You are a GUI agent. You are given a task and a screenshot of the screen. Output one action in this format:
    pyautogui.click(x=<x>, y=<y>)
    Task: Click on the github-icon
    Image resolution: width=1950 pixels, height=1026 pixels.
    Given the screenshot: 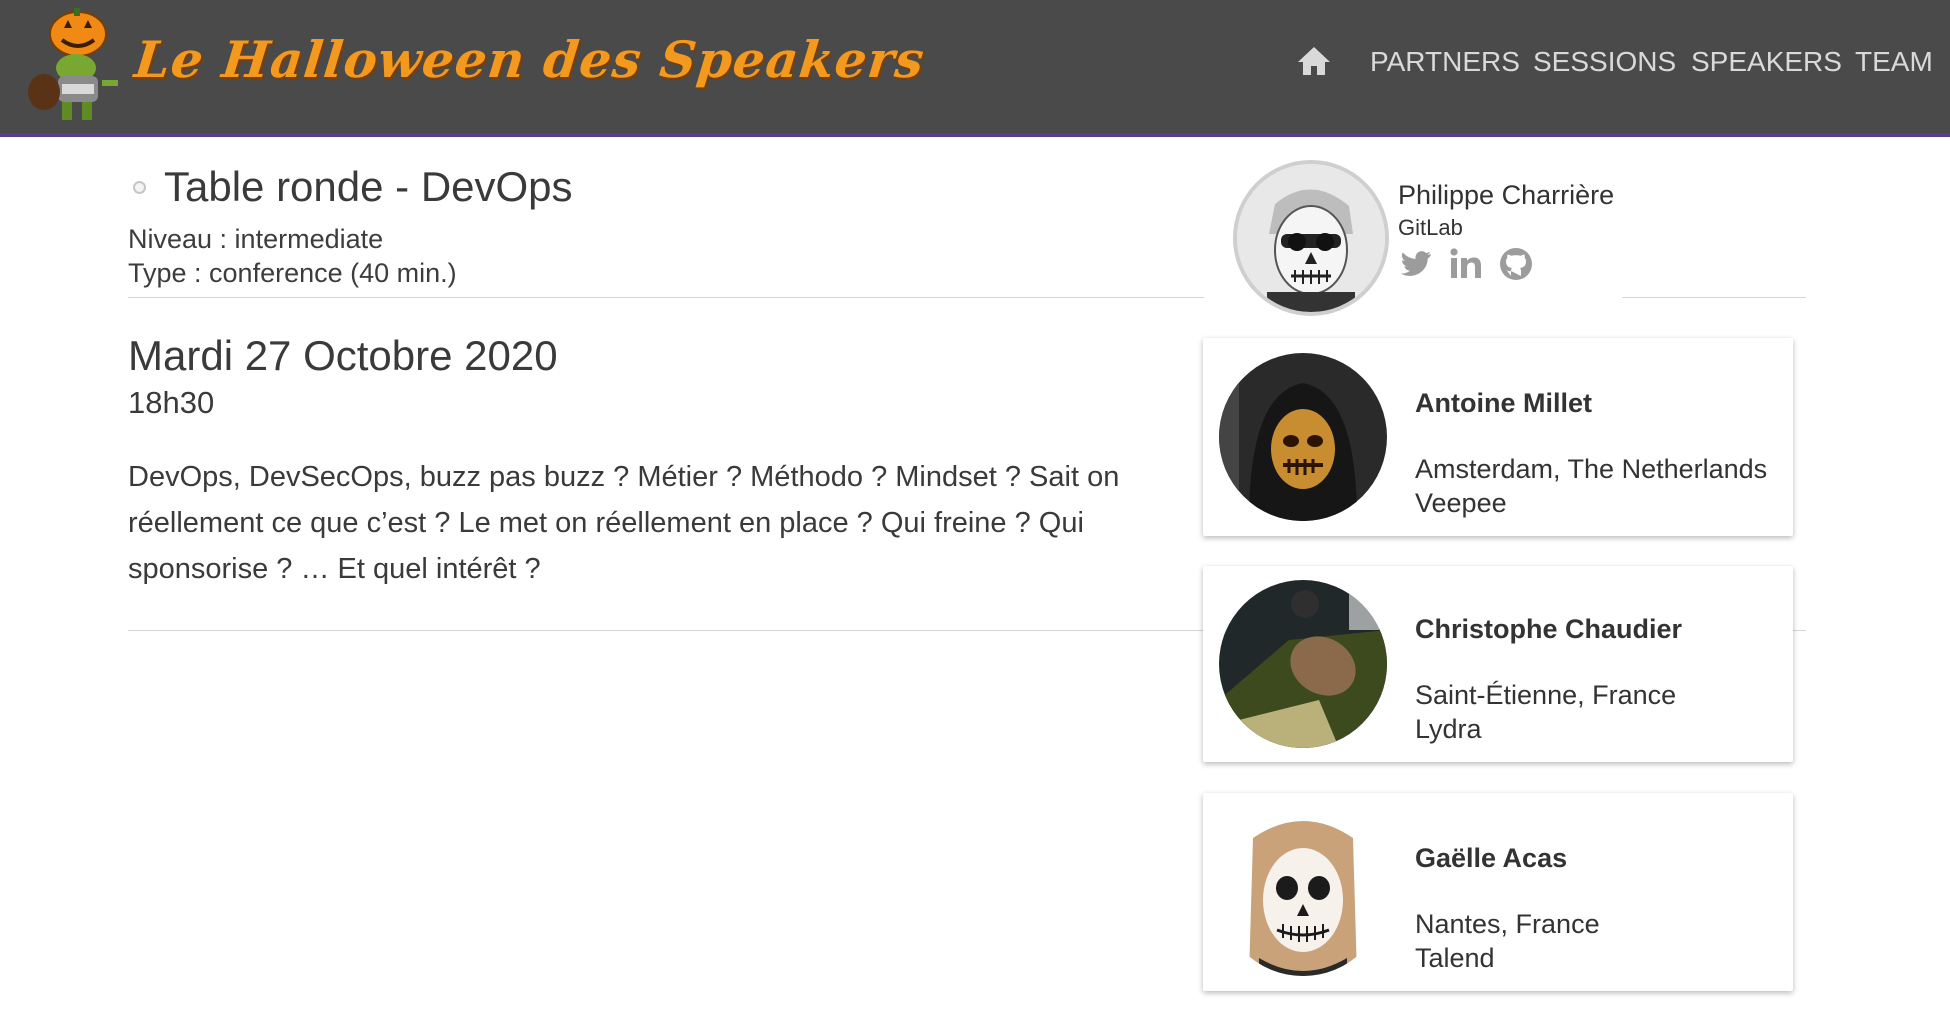 What is the action you would take?
    pyautogui.click(x=1516, y=264)
    